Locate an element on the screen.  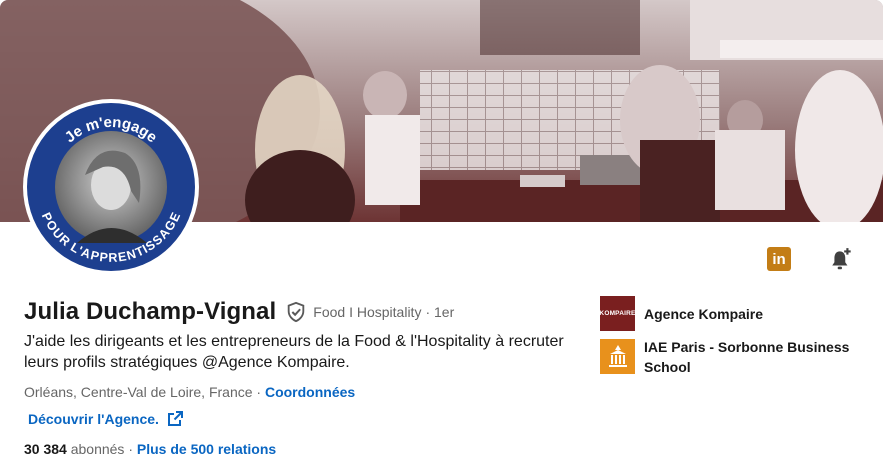
profile-pronoun: Food I Hospitality is located at coordinates (367, 312).